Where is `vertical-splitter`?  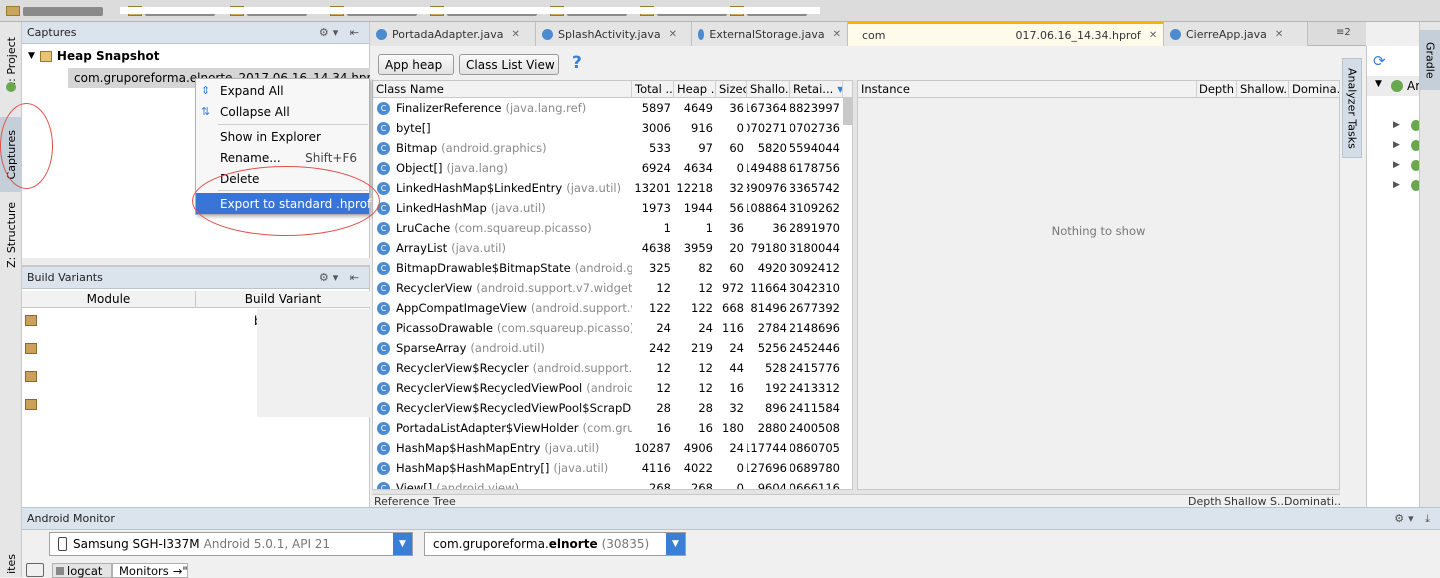
vertical-splitter is located at coordinates (855, 285).